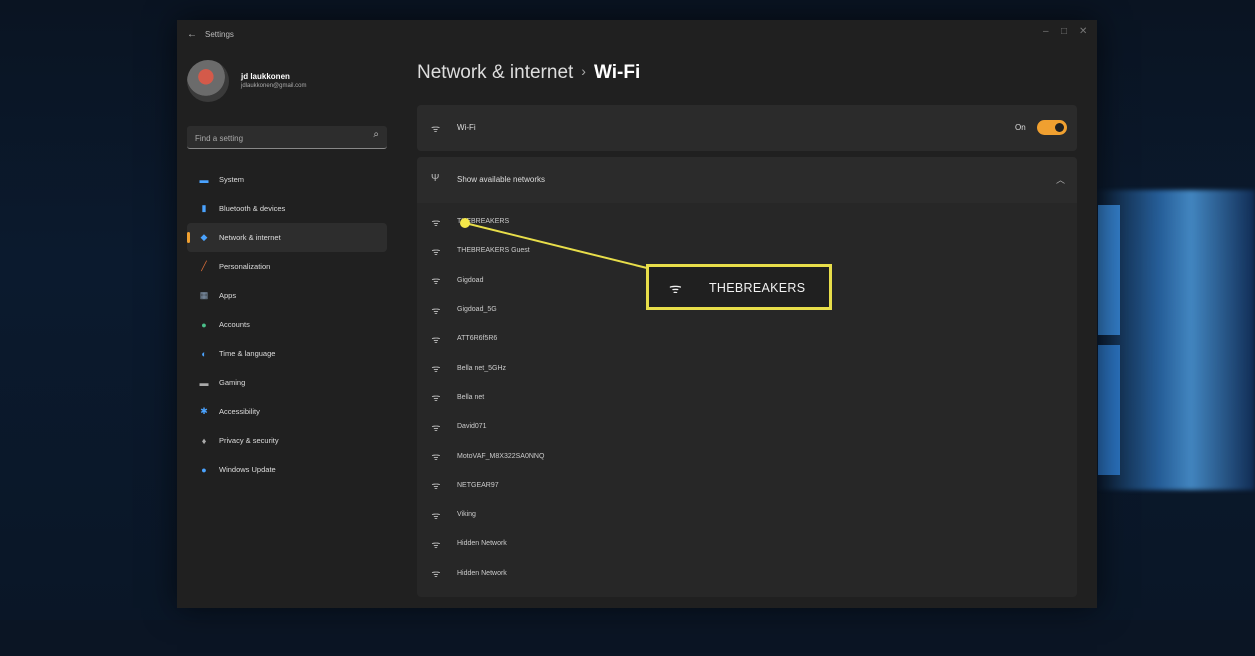  I want to click on wifi-diamond-icon: ◆, so click(204, 237).